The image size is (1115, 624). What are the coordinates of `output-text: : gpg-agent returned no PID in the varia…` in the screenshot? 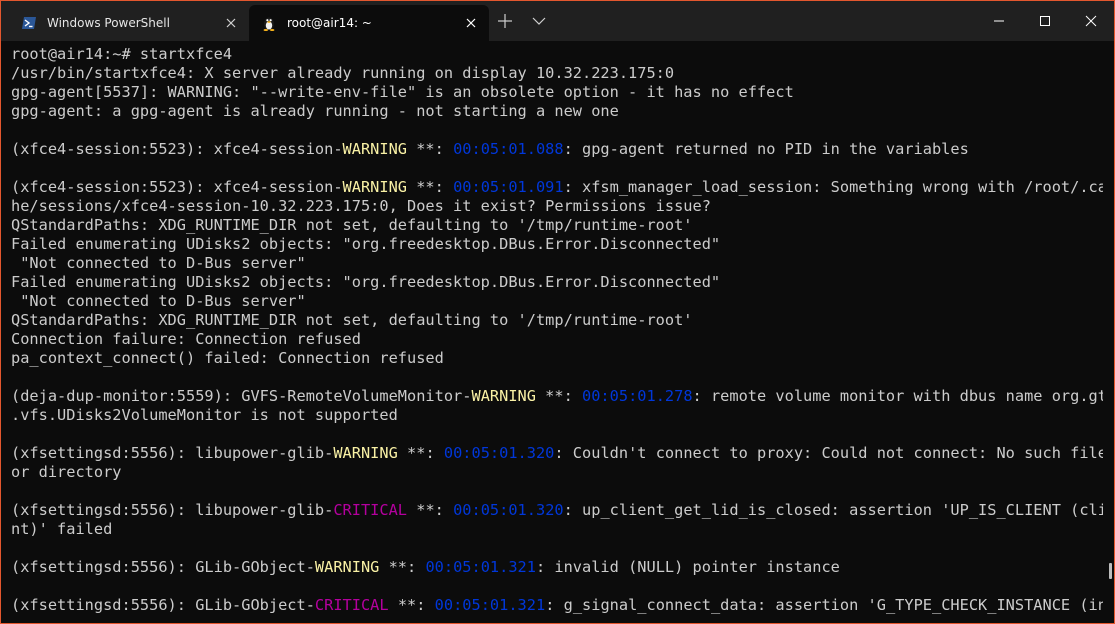 It's located at (766, 149).